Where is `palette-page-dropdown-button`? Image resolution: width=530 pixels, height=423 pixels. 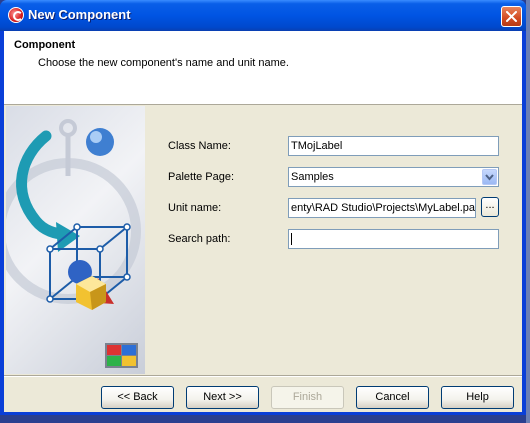
palette-page-dropdown-button is located at coordinates (489, 177).